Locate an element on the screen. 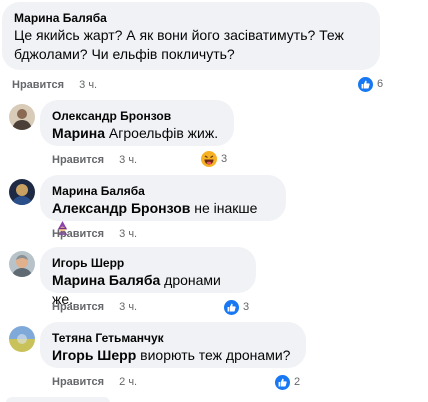  comment-author: Игорь Шерр is located at coordinates (148, 263).